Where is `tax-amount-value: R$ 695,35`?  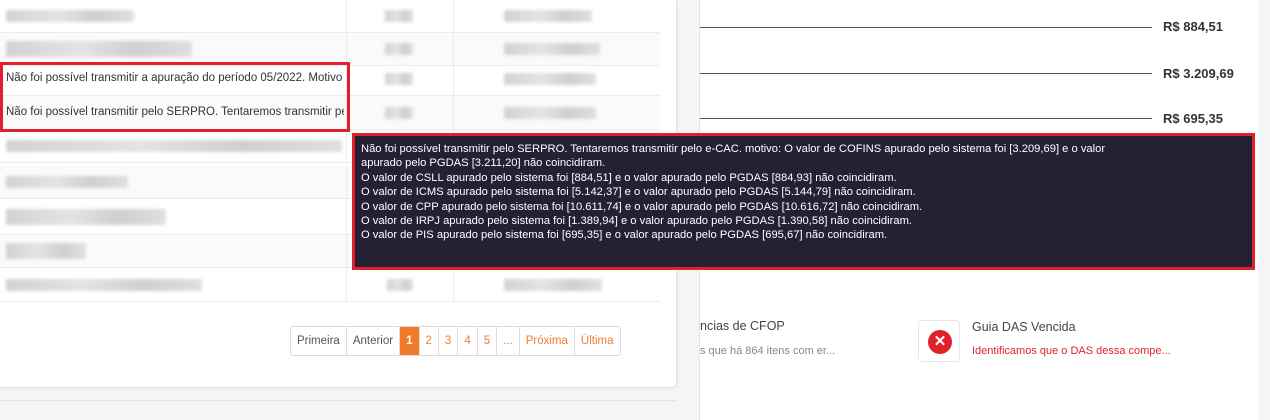
tax-amount-value: R$ 695,35 is located at coordinates (1193, 118).